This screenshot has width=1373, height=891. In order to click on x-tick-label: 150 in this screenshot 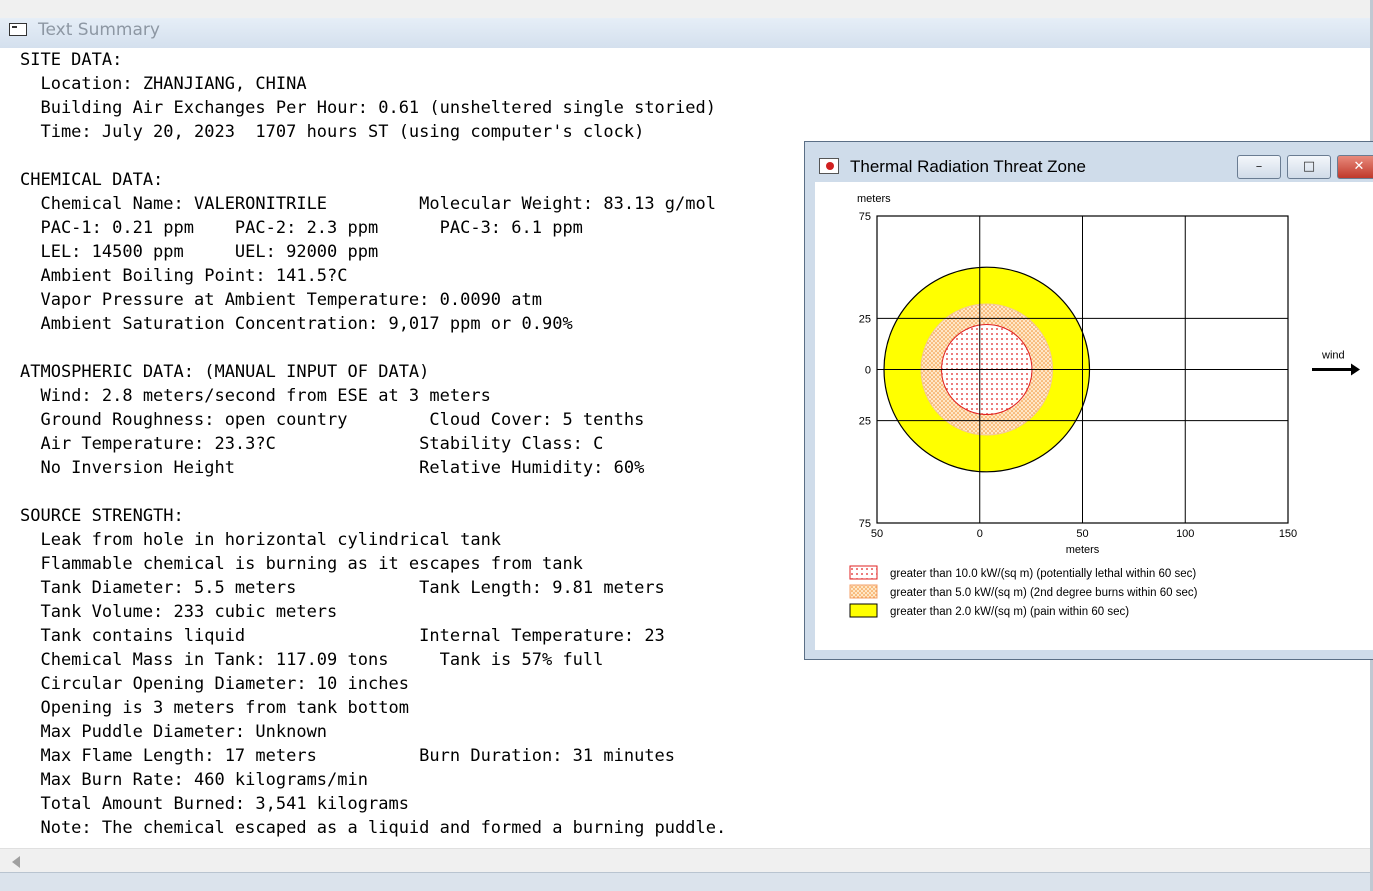, I will do `click(1288, 534)`.